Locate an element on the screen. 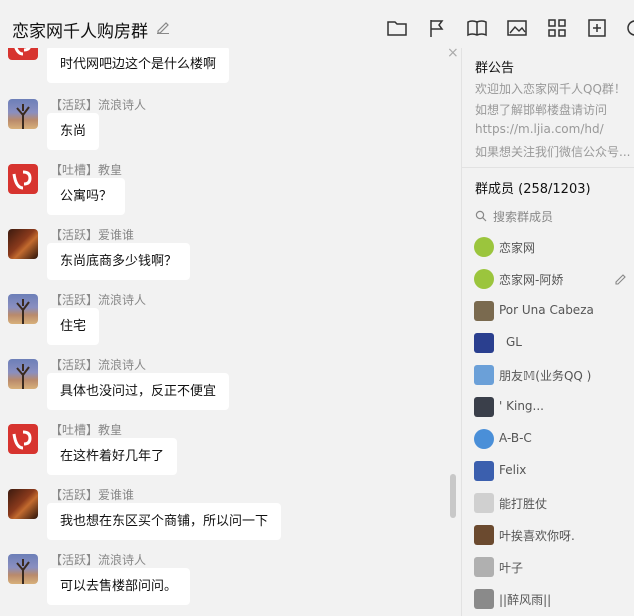  divider is located at coordinates (548, 167).